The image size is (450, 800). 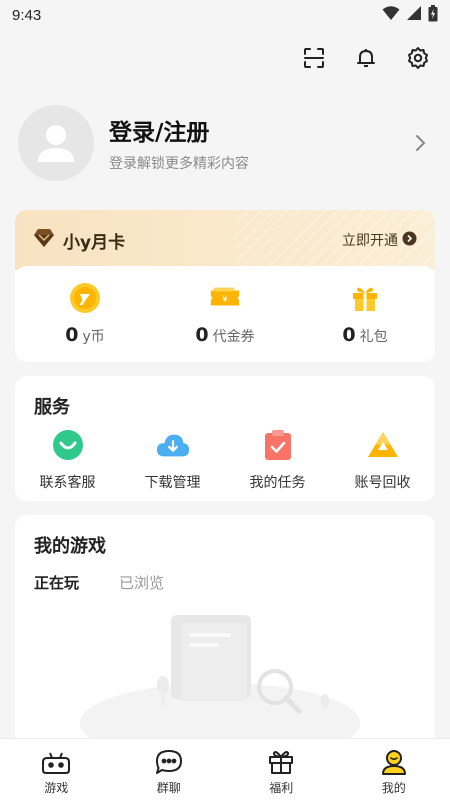 I want to click on status-icons, so click(x=410, y=15).